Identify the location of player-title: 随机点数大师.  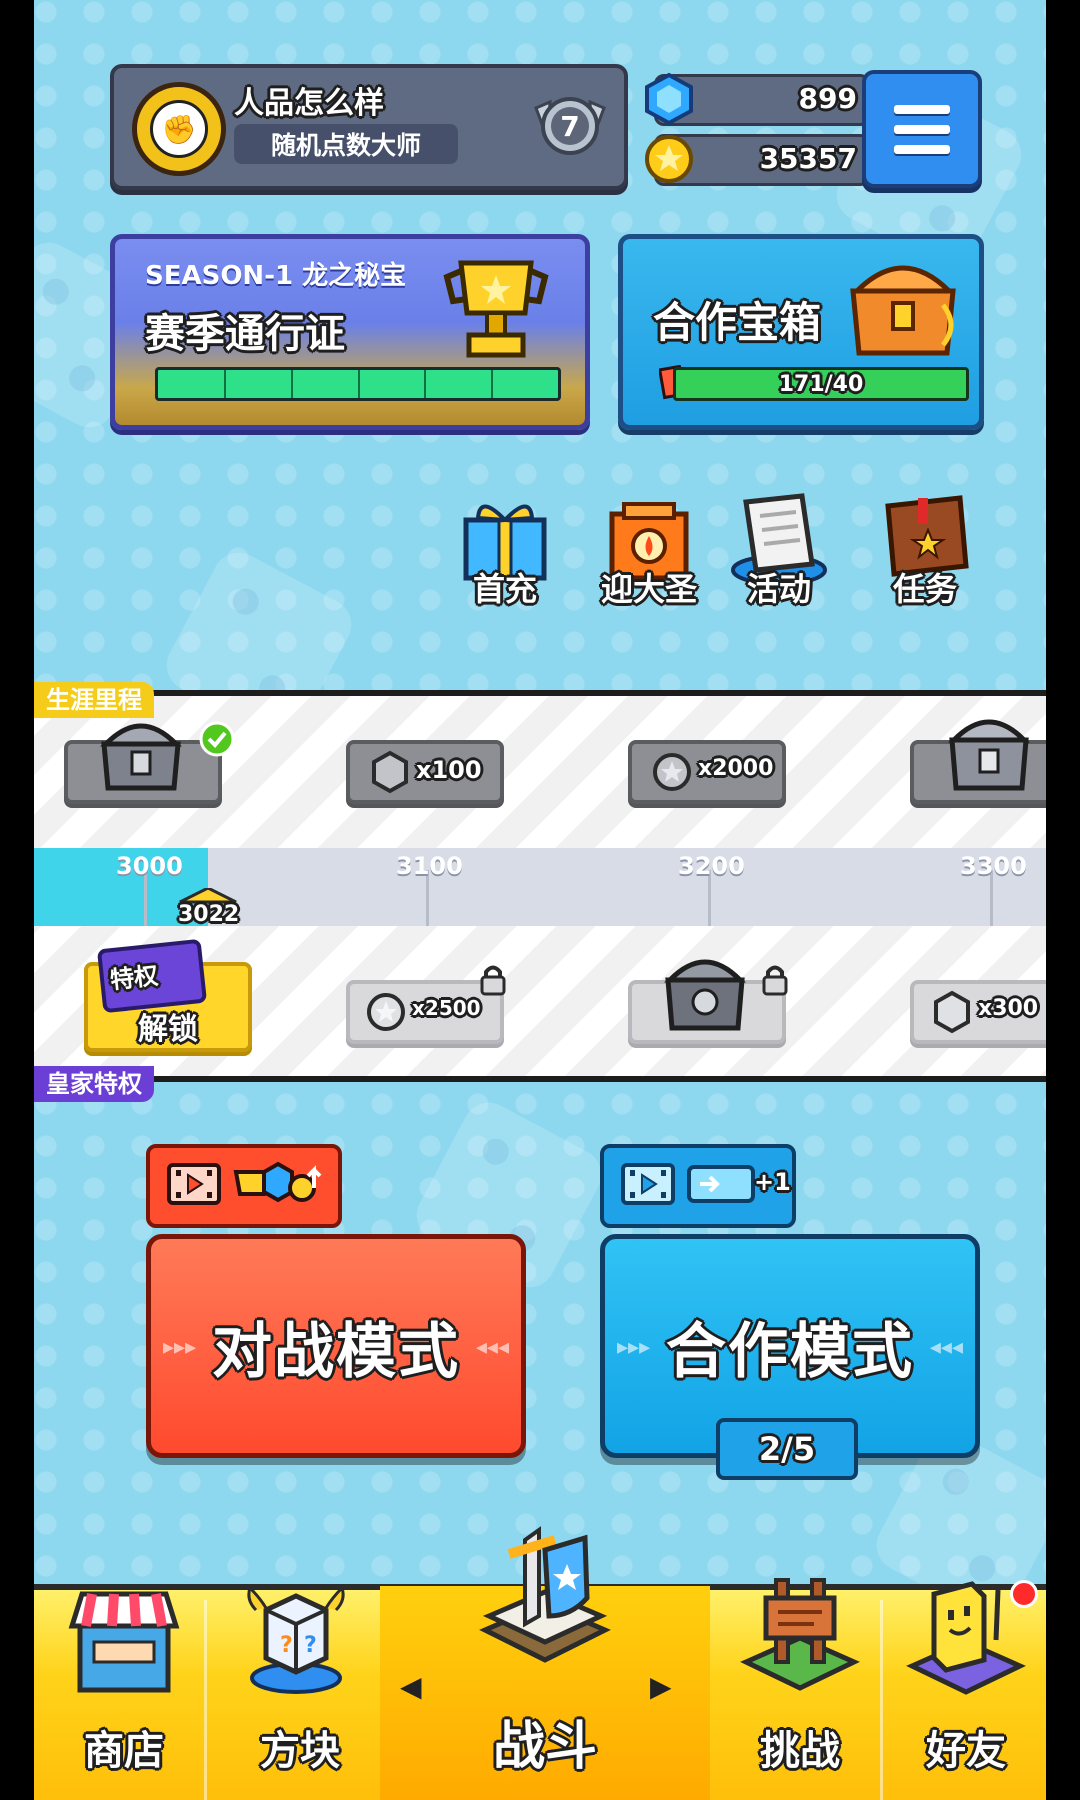
(346, 144).